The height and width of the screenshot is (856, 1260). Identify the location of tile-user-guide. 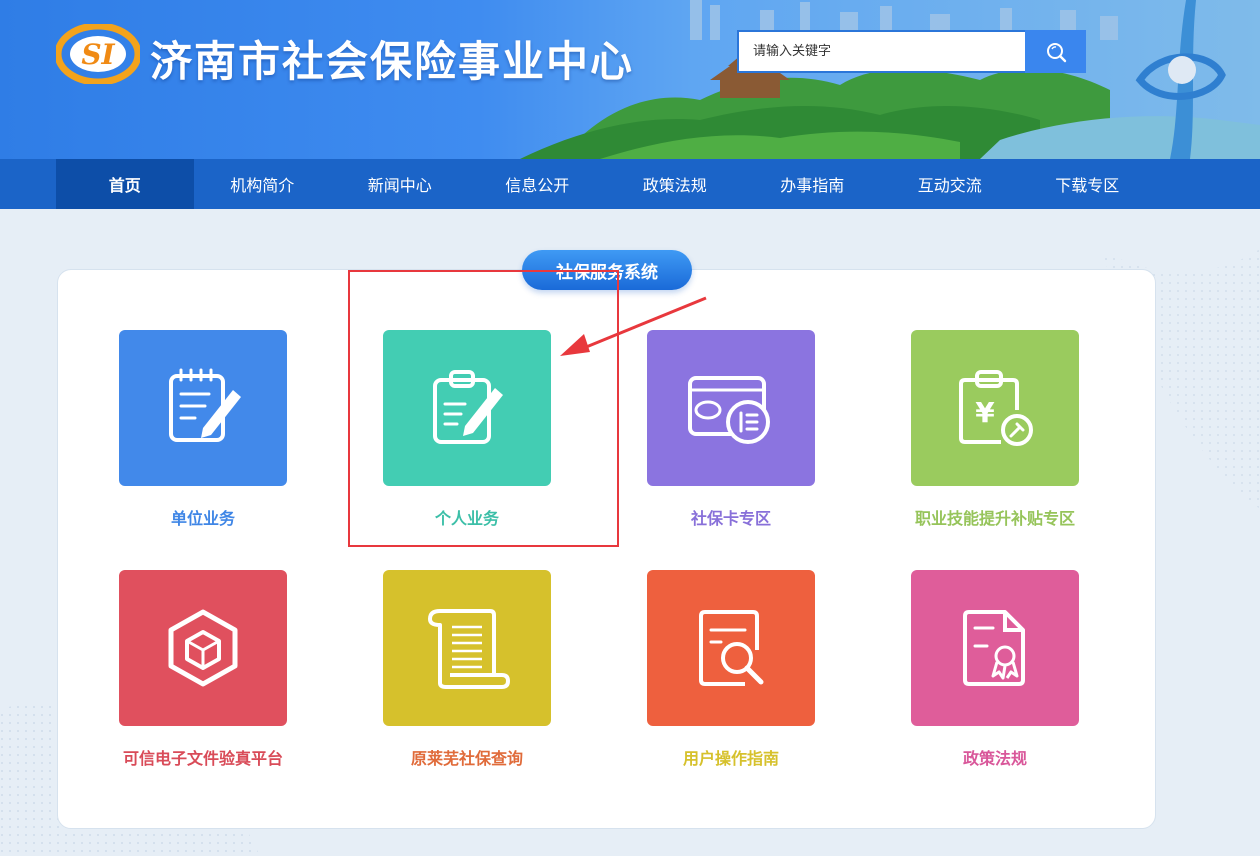
(731, 648).